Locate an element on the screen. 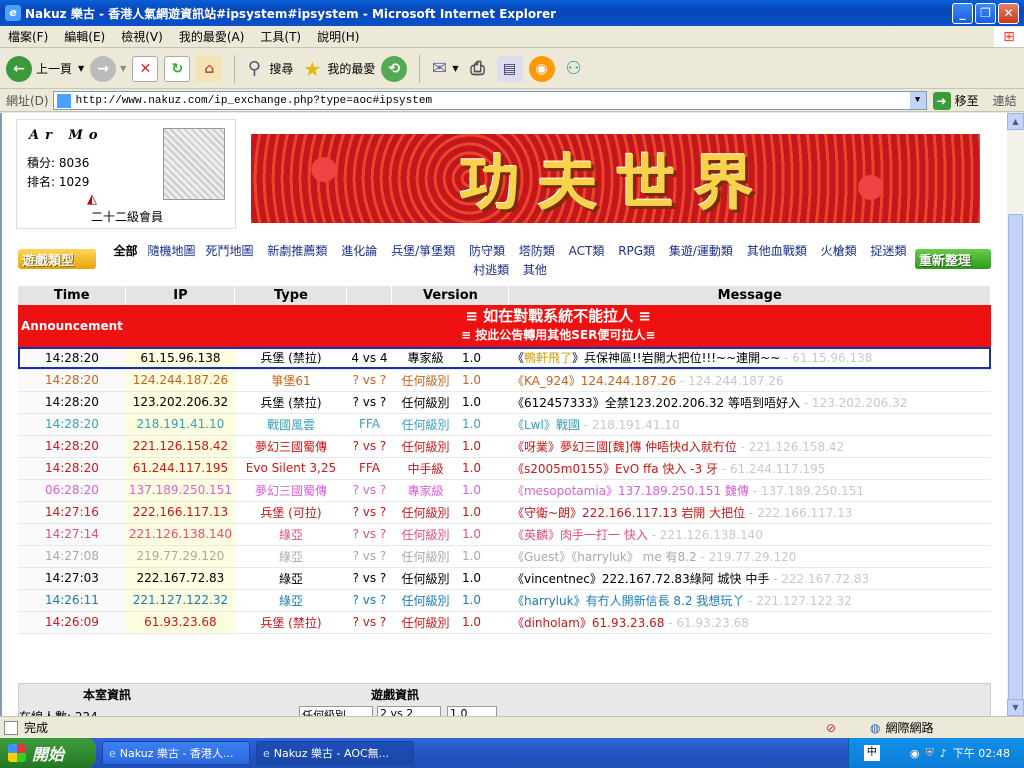 This screenshot has width=1024, height=768. edit-icon: ▤ is located at coordinates (509, 68).